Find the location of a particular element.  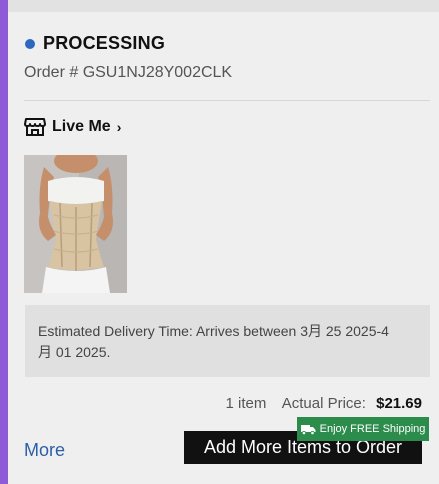

free-shipping-text: Enjoy FREE Shipping is located at coordinates (372, 429).